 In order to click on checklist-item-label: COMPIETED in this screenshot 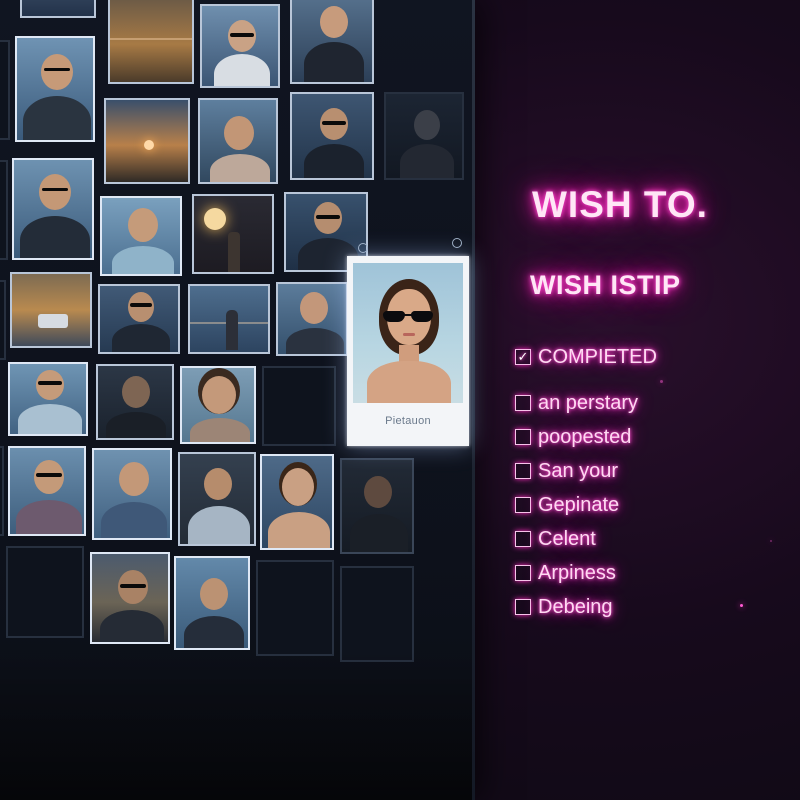, I will do `click(597, 356)`.